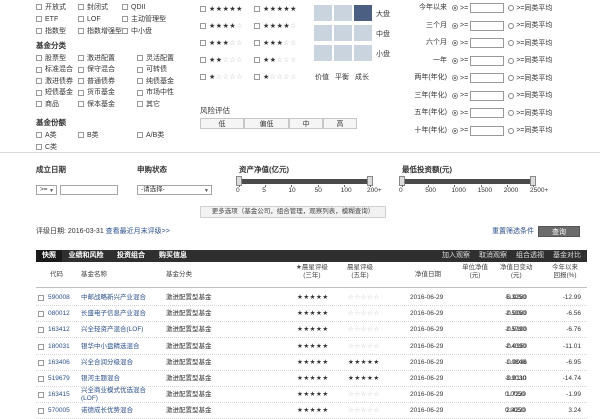  What do you see at coordinates (137, 31) in the screenshot?
I see `fund-type-option: 中小盘` at bounding box center [137, 31].